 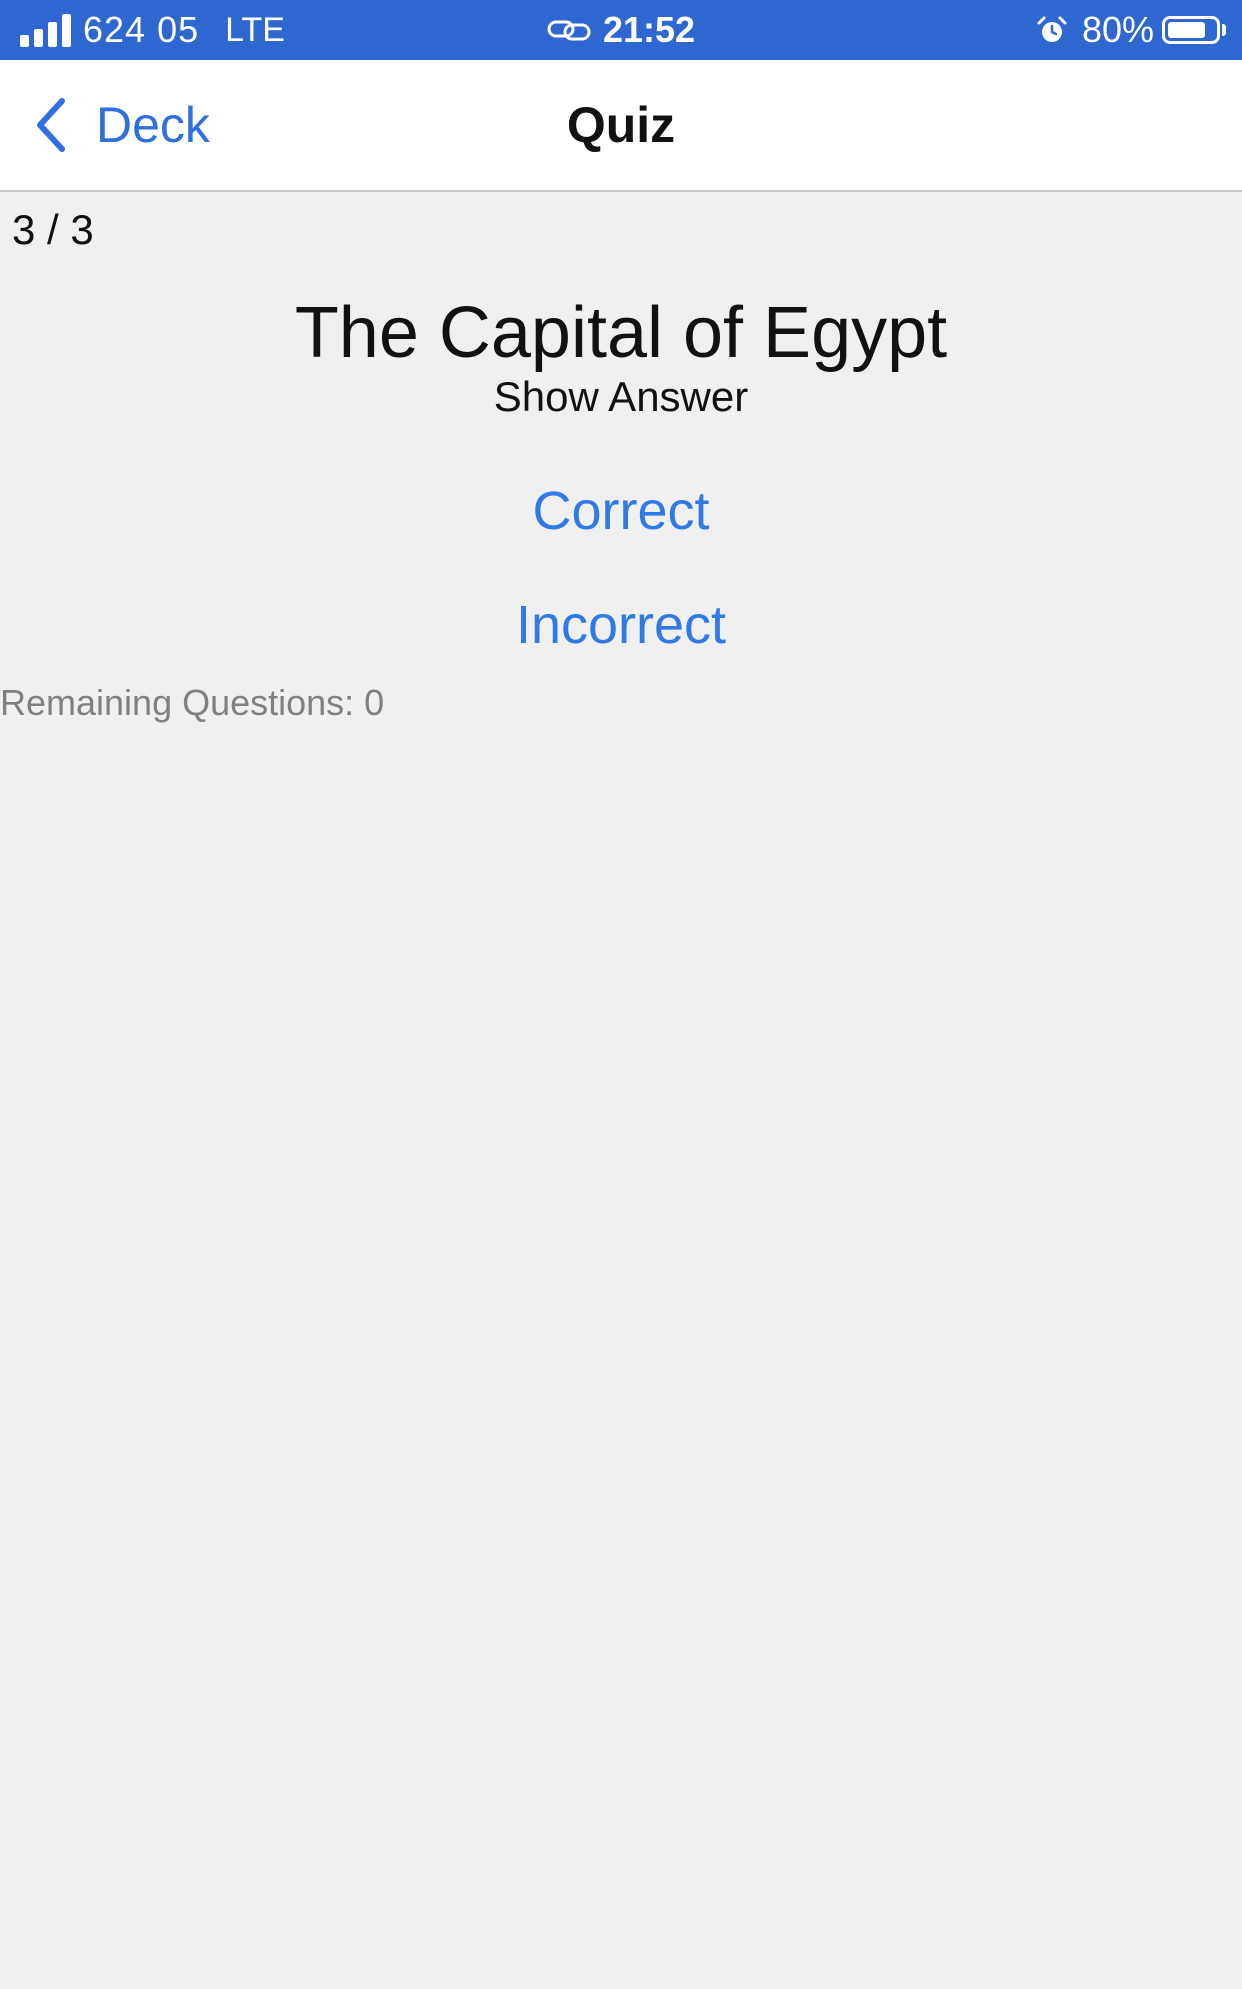 What do you see at coordinates (53, 229) in the screenshot?
I see `progress-counter: 3 / 3` at bounding box center [53, 229].